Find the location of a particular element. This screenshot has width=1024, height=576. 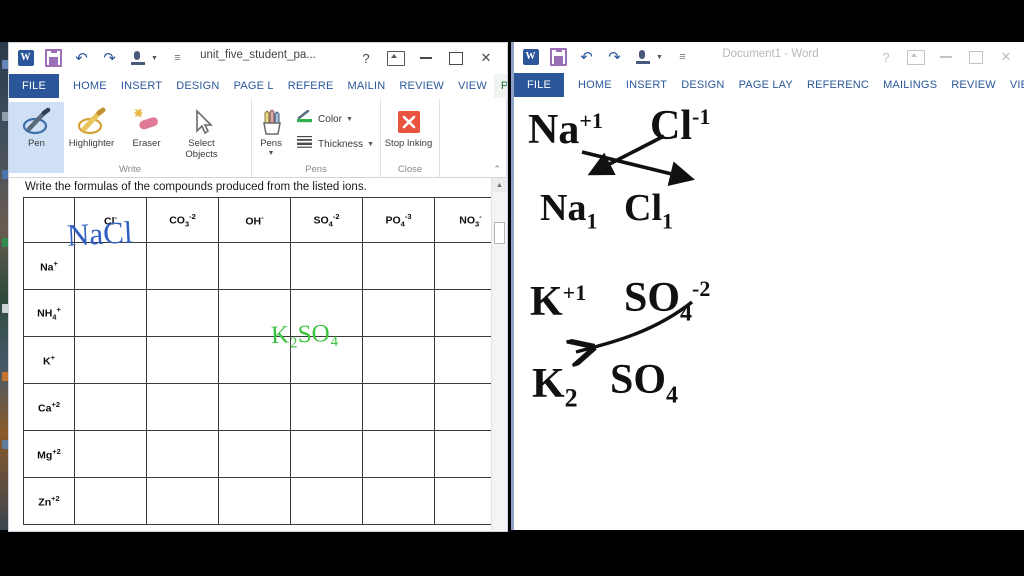

cell-mg-so4 is located at coordinates (326, 454).